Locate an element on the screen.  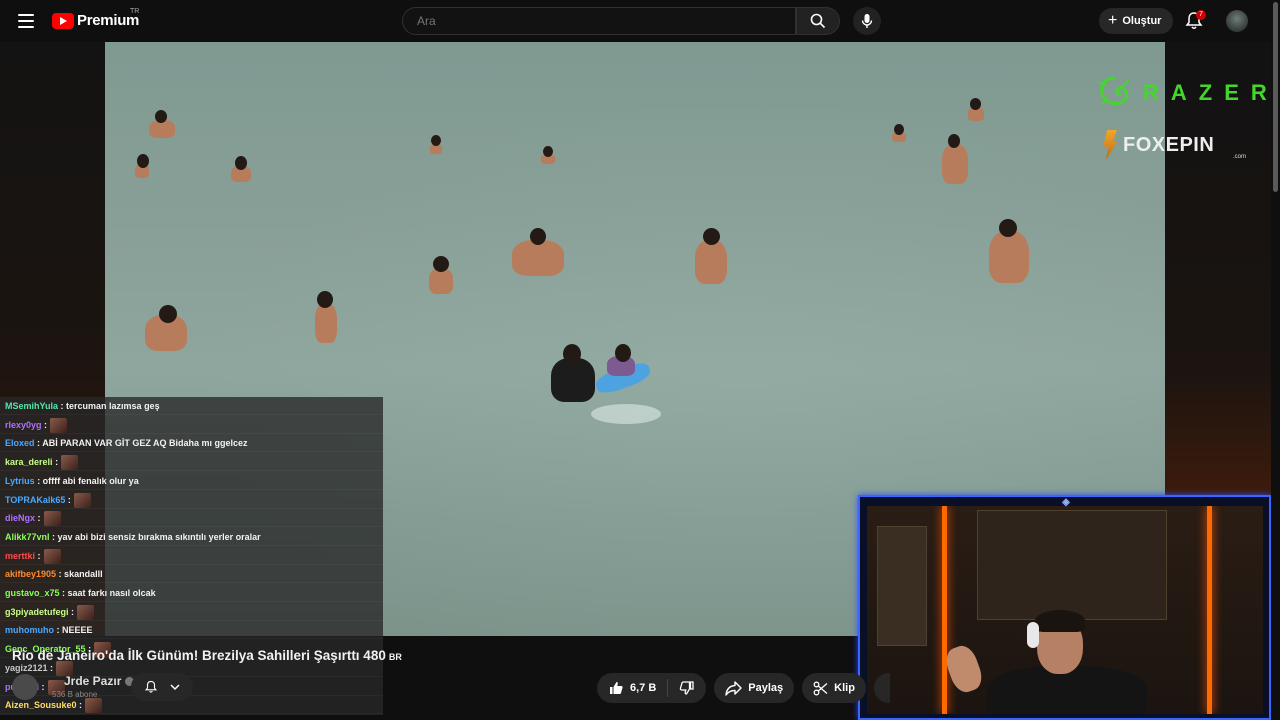
like-count: 6,7 B is located at coordinates (643, 688).